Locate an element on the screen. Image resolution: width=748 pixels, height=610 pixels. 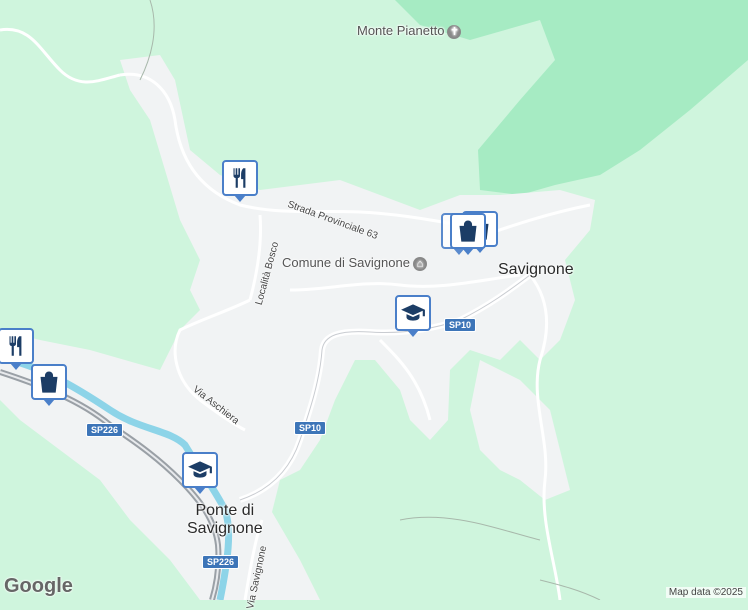
town-hall-icon: ⌂ is located at coordinates (419, 263).